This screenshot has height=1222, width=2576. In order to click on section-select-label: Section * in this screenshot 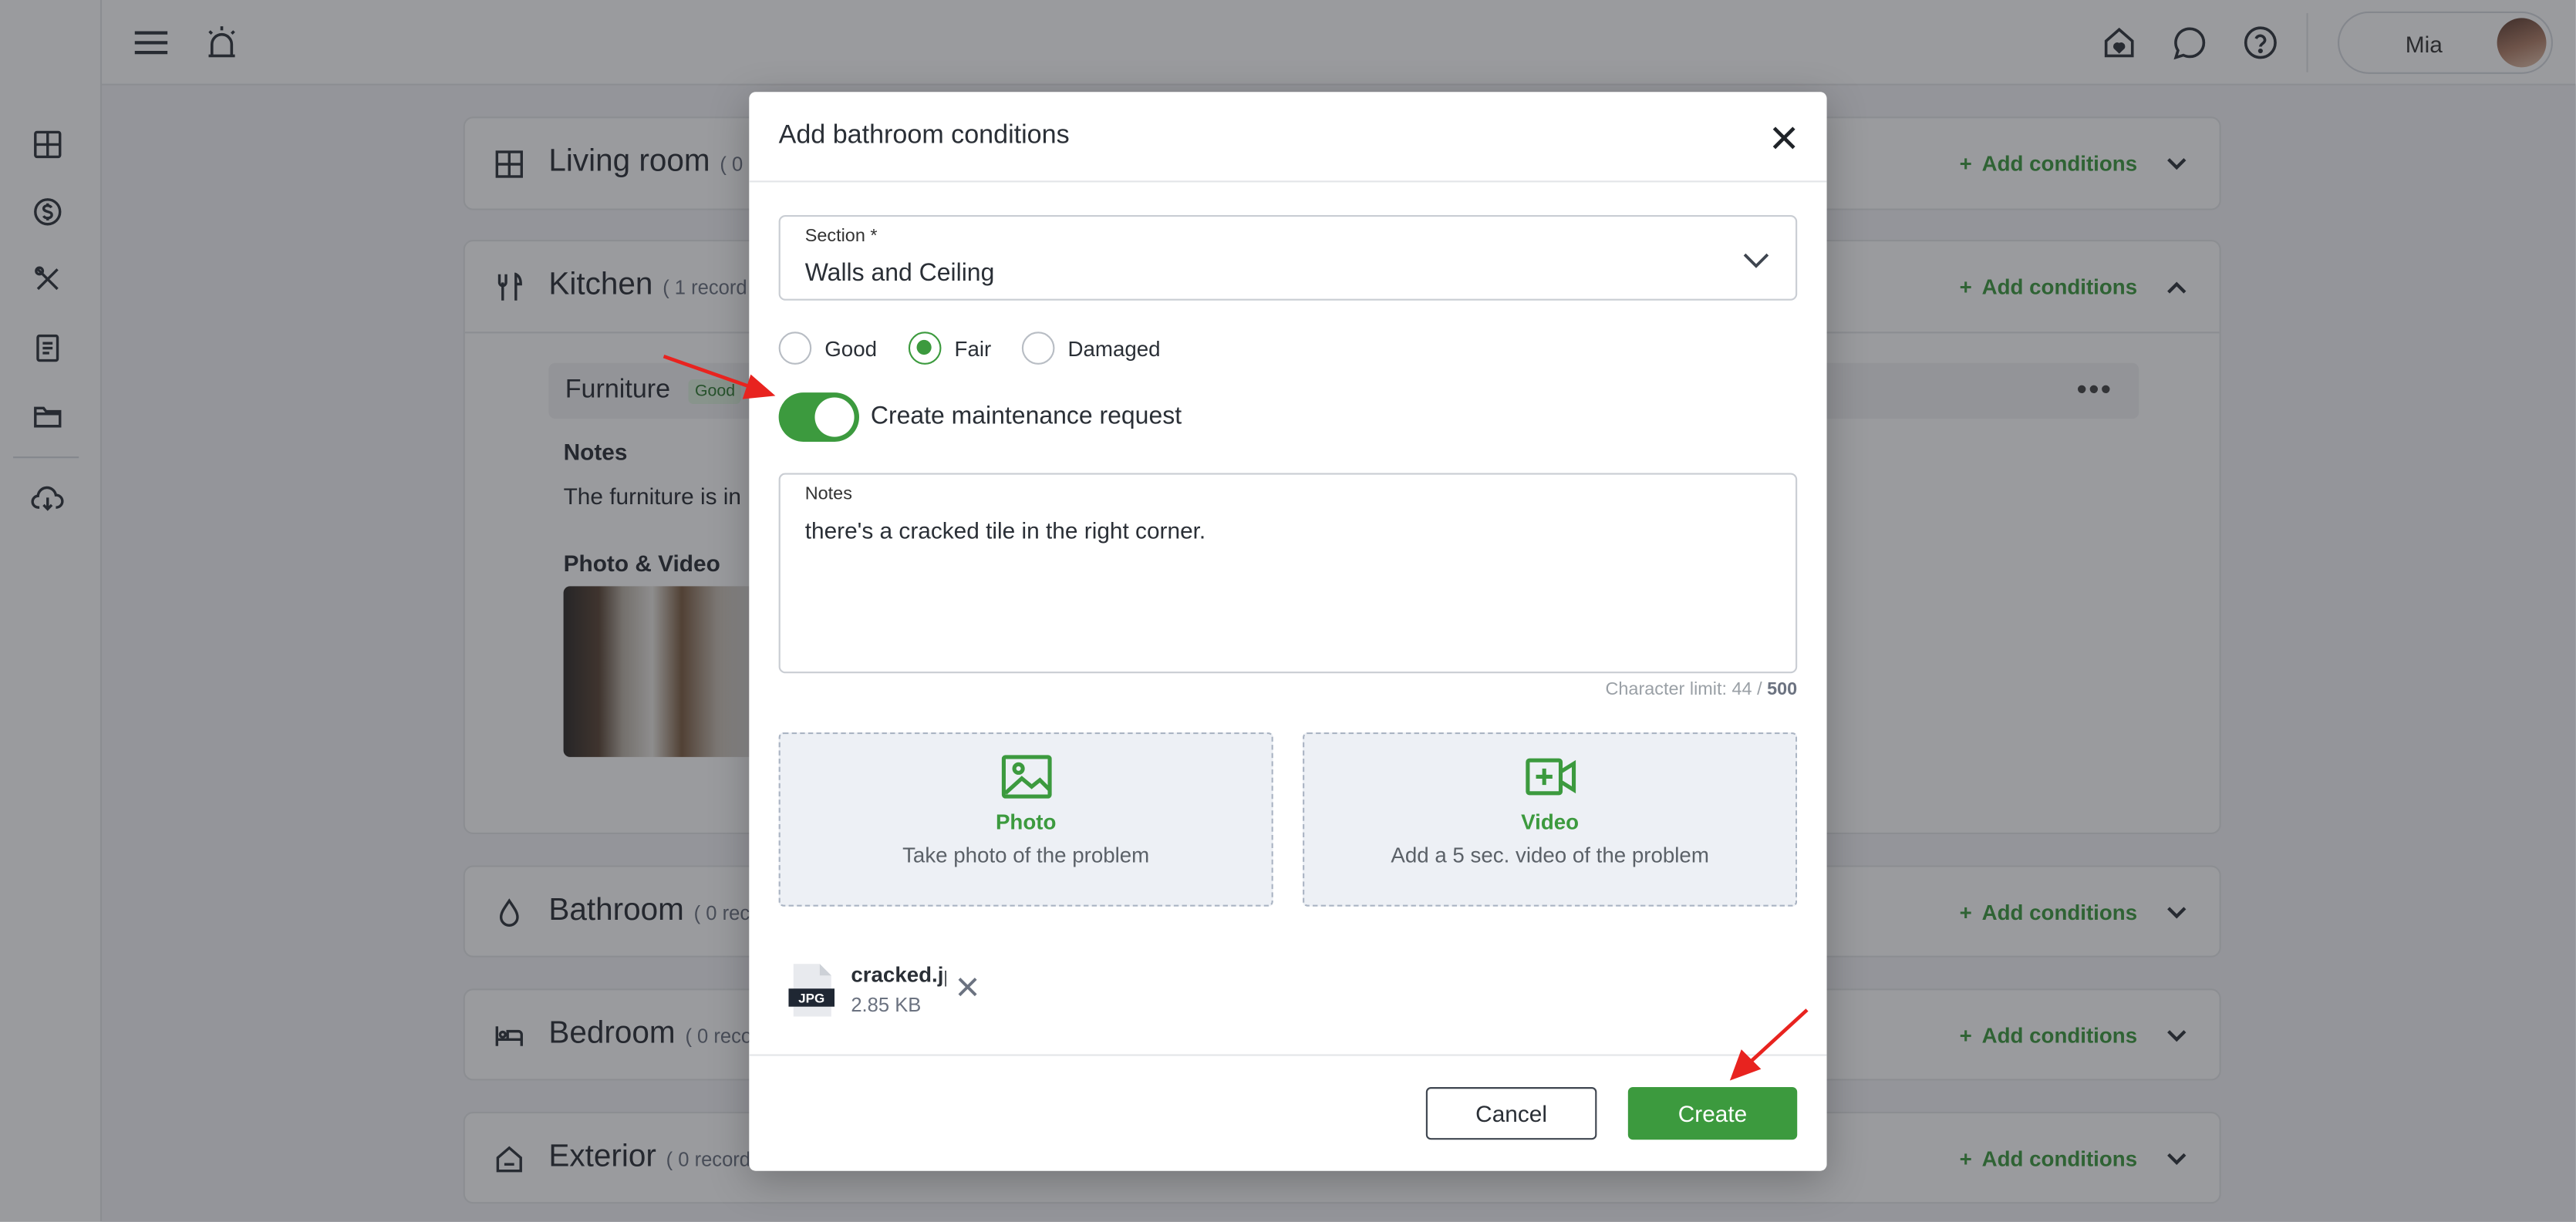, I will do `click(841, 236)`.